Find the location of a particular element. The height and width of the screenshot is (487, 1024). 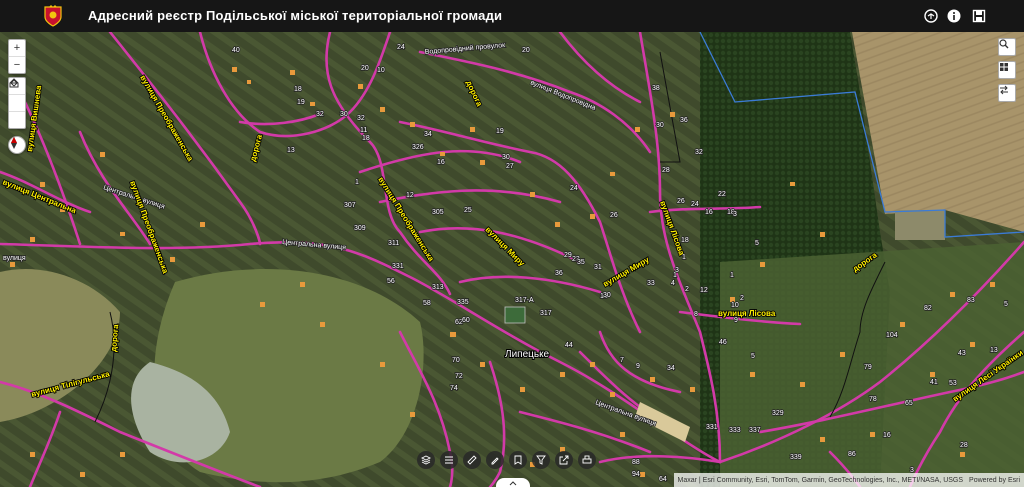

zoom-controls: + − is located at coordinates (17, 56).